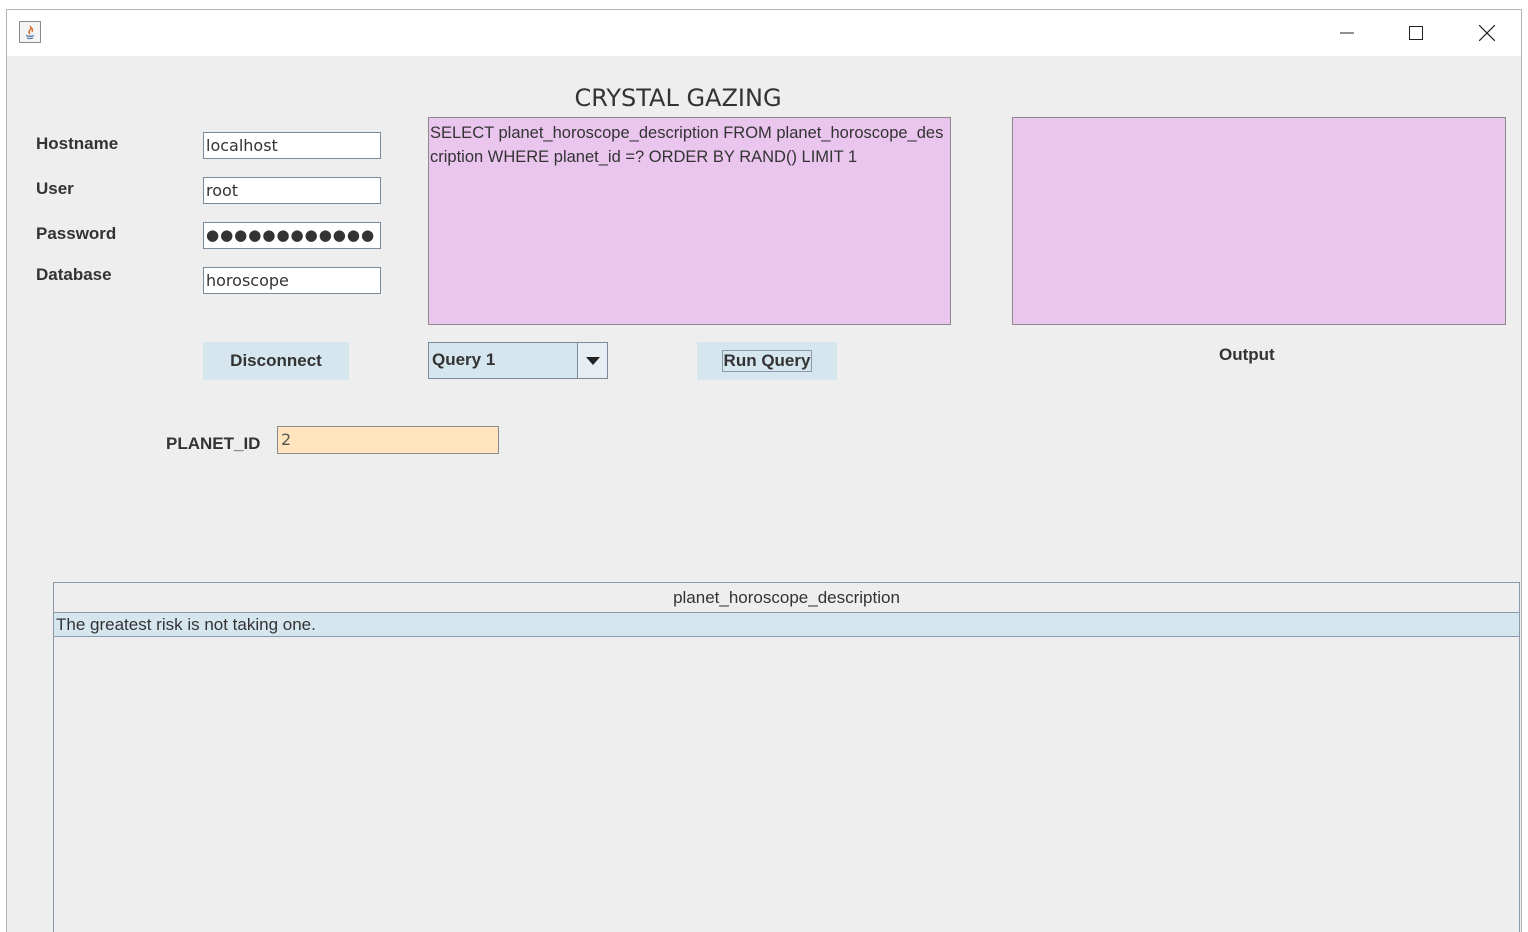 The height and width of the screenshot is (932, 1528). Describe the element at coordinates (213, 443) in the screenshot. I see `planet-id-label: PLANET_ID` at that location.